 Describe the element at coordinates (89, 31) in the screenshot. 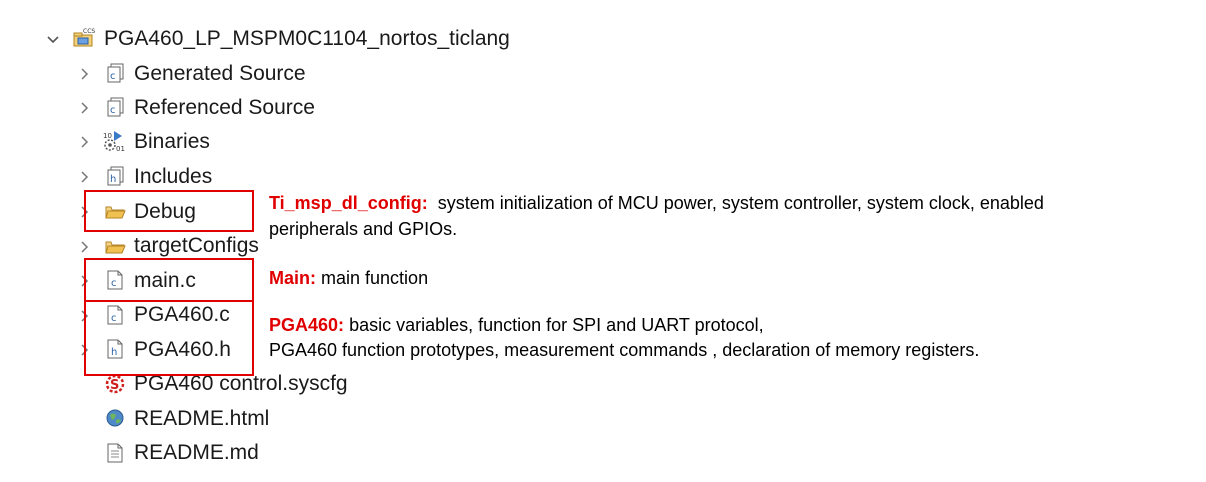

I see `svg-text: CCS` at that location.